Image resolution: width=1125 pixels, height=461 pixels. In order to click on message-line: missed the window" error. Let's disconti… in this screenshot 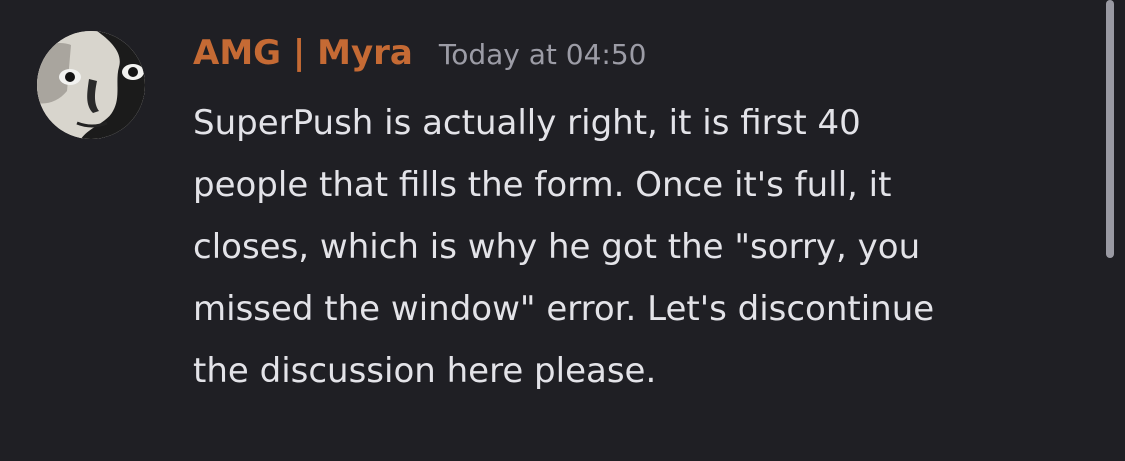, I will do `click(564, 309)`.